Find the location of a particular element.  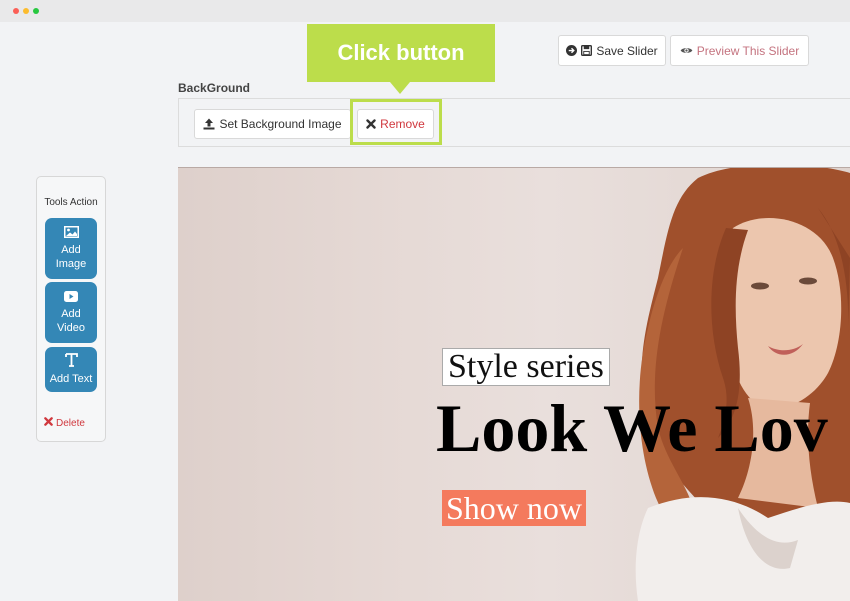

add-text-label: Add Text is located at coordinates (71, 379).